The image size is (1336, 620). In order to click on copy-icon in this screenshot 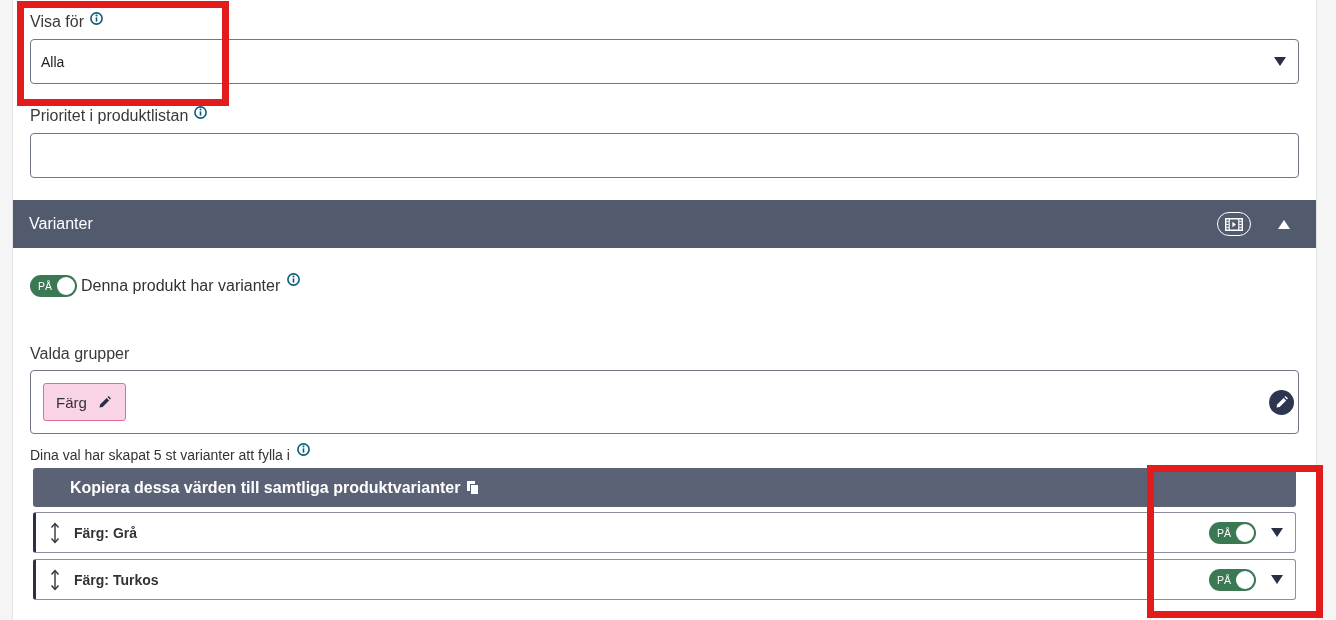, I will do `click(473, 487)`.